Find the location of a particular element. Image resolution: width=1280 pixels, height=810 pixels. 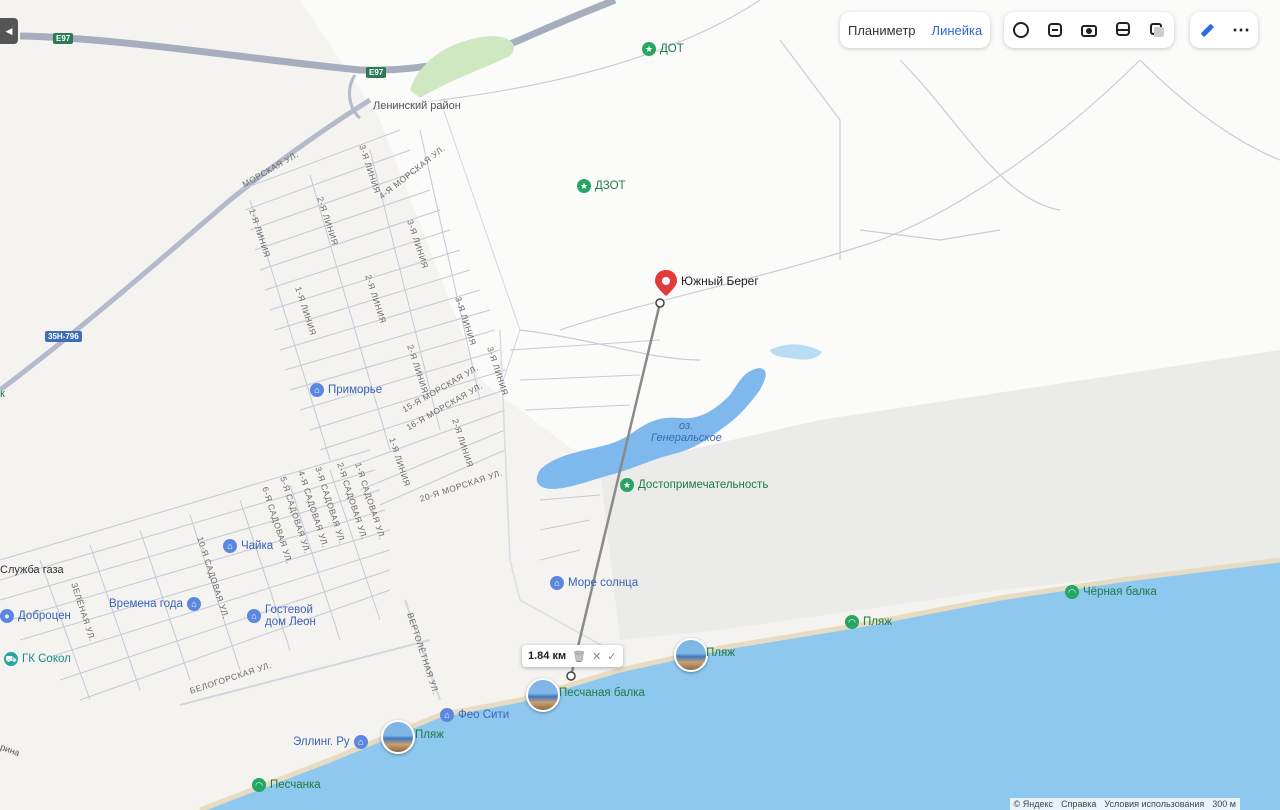

layers-icon is located at coordinates (1021, 30).